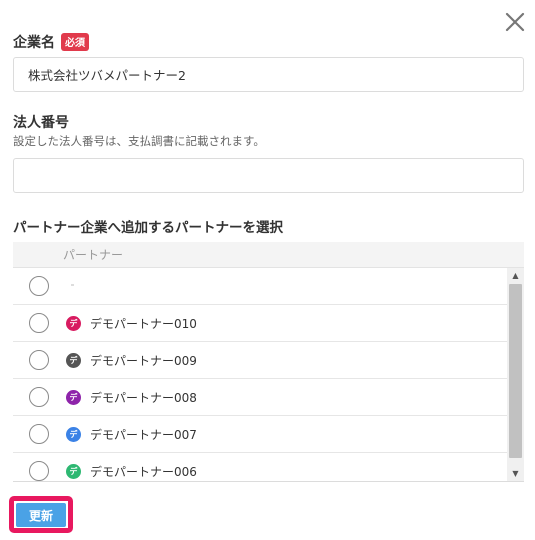  I want to click on partner-row: デ デモパートナー006, so click(260, 467).